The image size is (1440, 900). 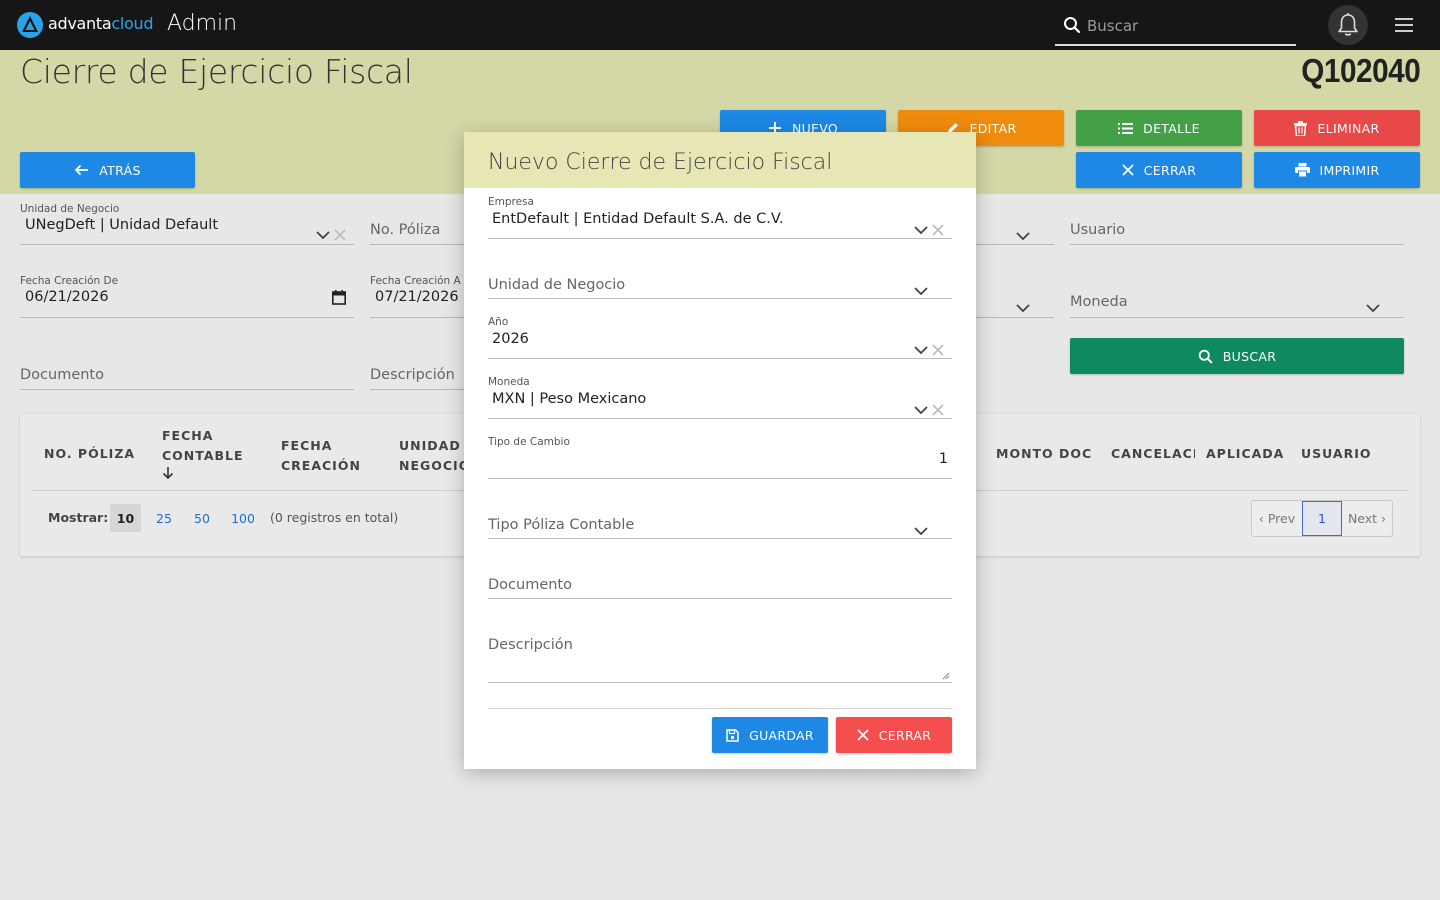 I want to click on modal-header: Nuevo Cierre de Ejercicio Fiscal, so click(x=720, y=160).